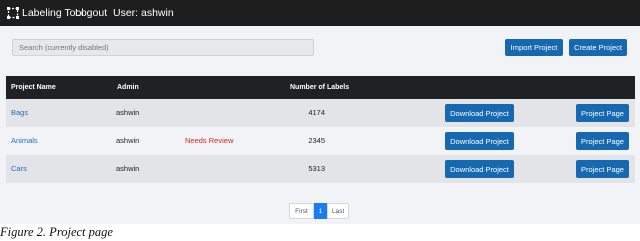  What do you see at coordinates (338, 211) in the screenshot?
I see `page-last-button: Last` at bounding box center [338, 211].